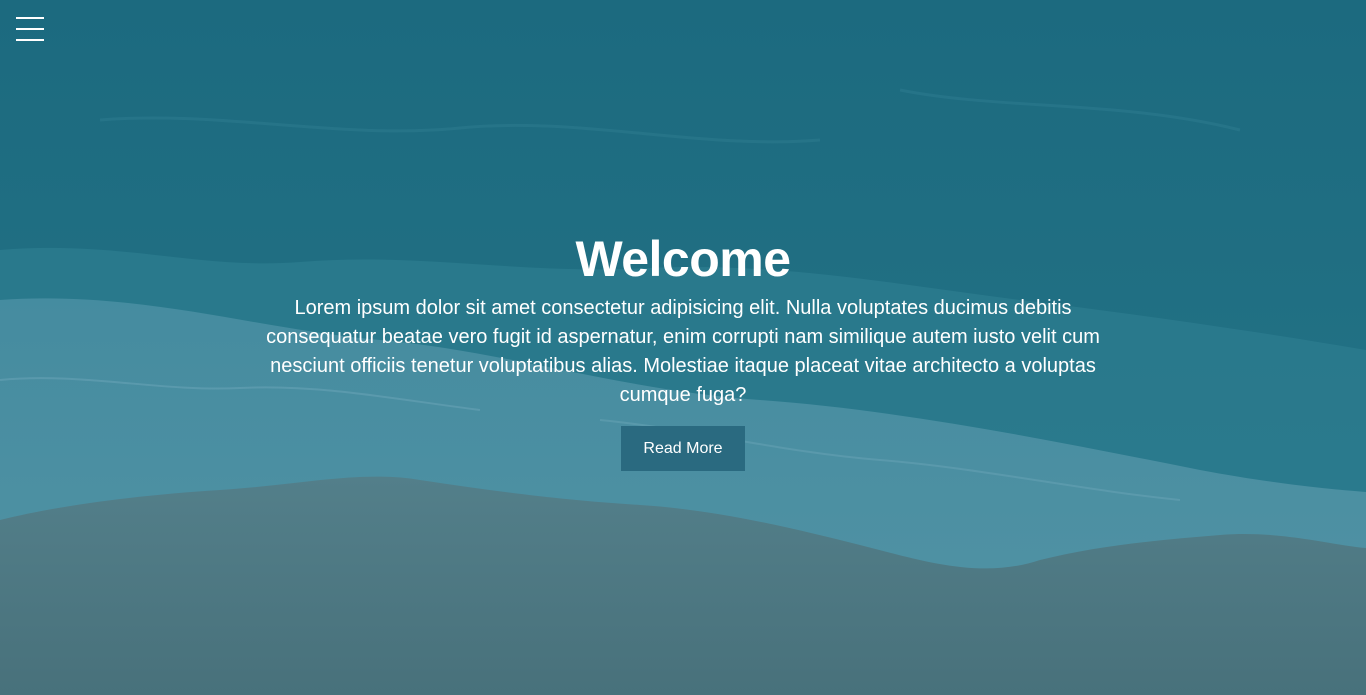  What do you see at coordinates (30, 40) in the screenshot?
I see `hamburger-menu-icon-line-bottom` at bounding box center [30, 40].